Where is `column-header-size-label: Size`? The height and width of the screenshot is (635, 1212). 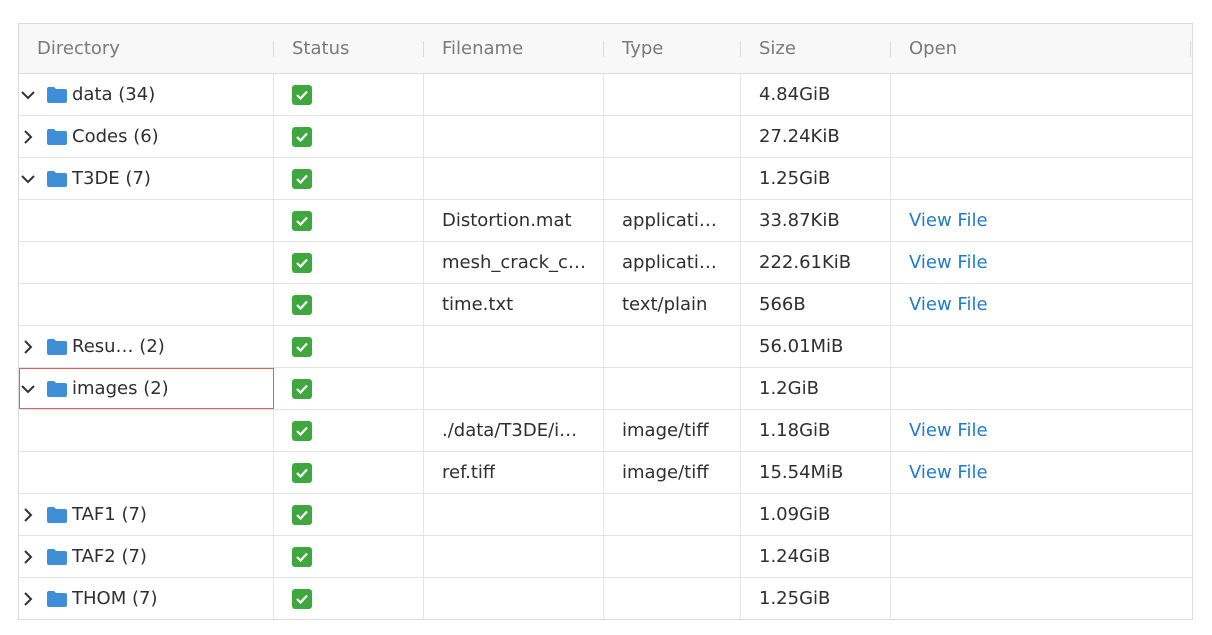
column-header-size-label: Size is located at coordinates (777, 48).